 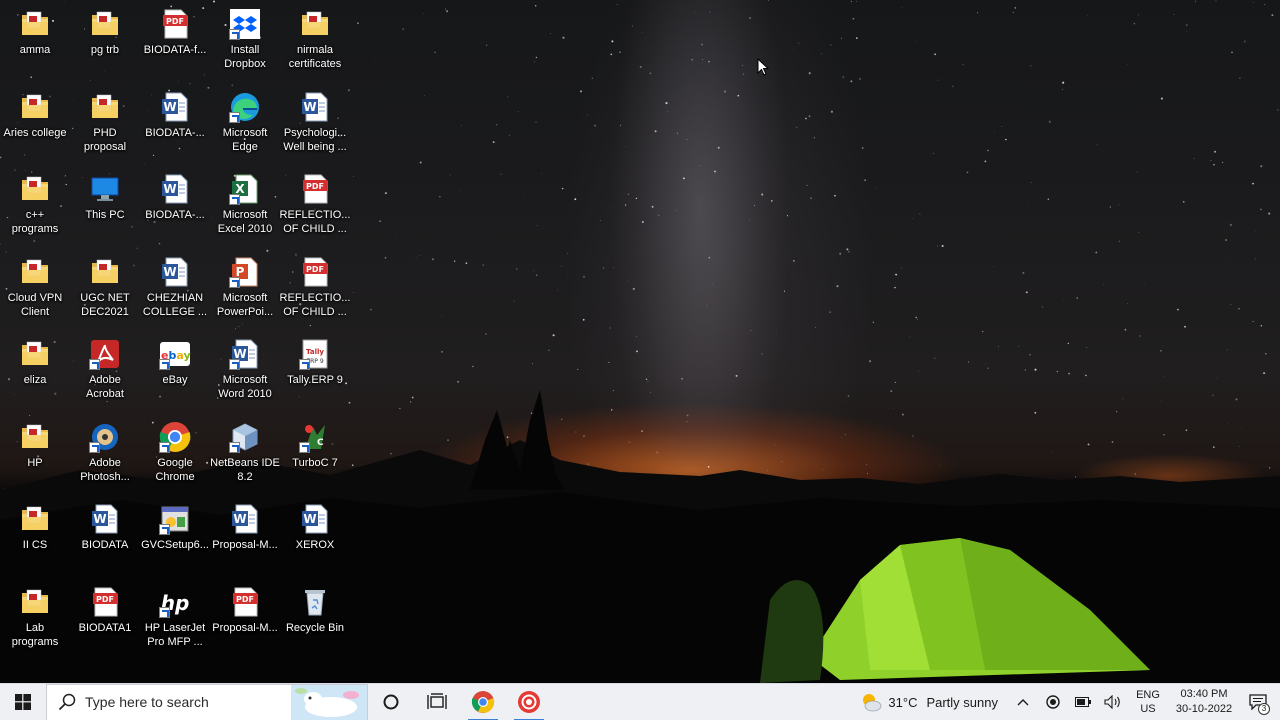 I want to click on taskbar-search-box: Type here to search, so click(x=207, y=701).